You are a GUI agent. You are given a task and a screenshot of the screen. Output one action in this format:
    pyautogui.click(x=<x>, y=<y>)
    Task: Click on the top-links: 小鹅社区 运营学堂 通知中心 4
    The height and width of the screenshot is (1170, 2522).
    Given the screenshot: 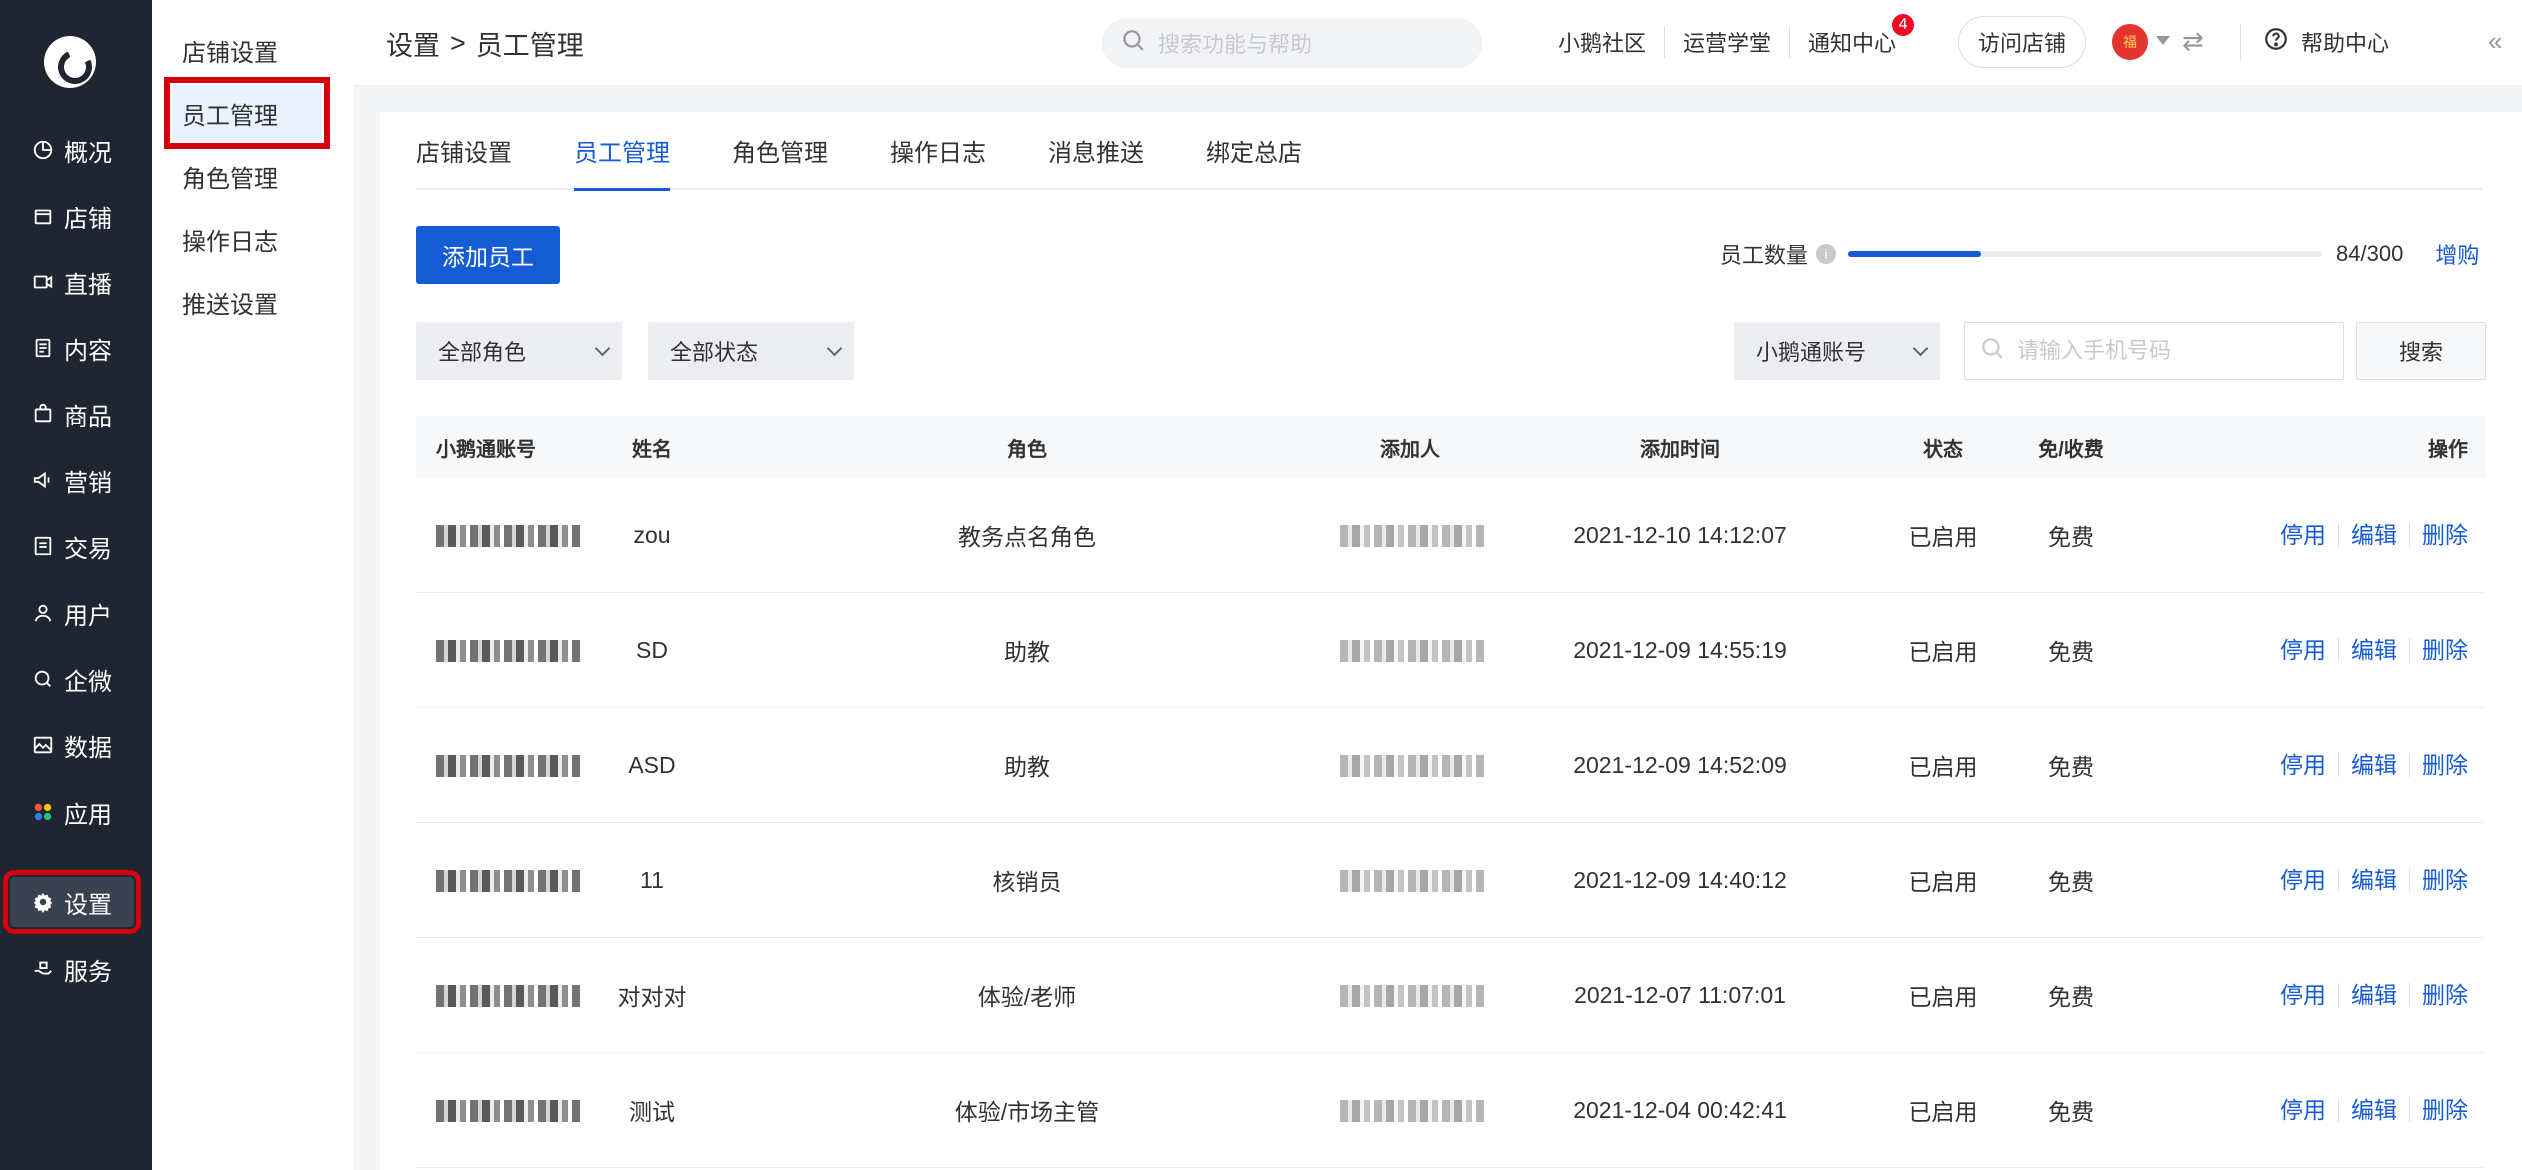 What is the action you would take?
    pyautogui.click(x=1727, y=36)
    